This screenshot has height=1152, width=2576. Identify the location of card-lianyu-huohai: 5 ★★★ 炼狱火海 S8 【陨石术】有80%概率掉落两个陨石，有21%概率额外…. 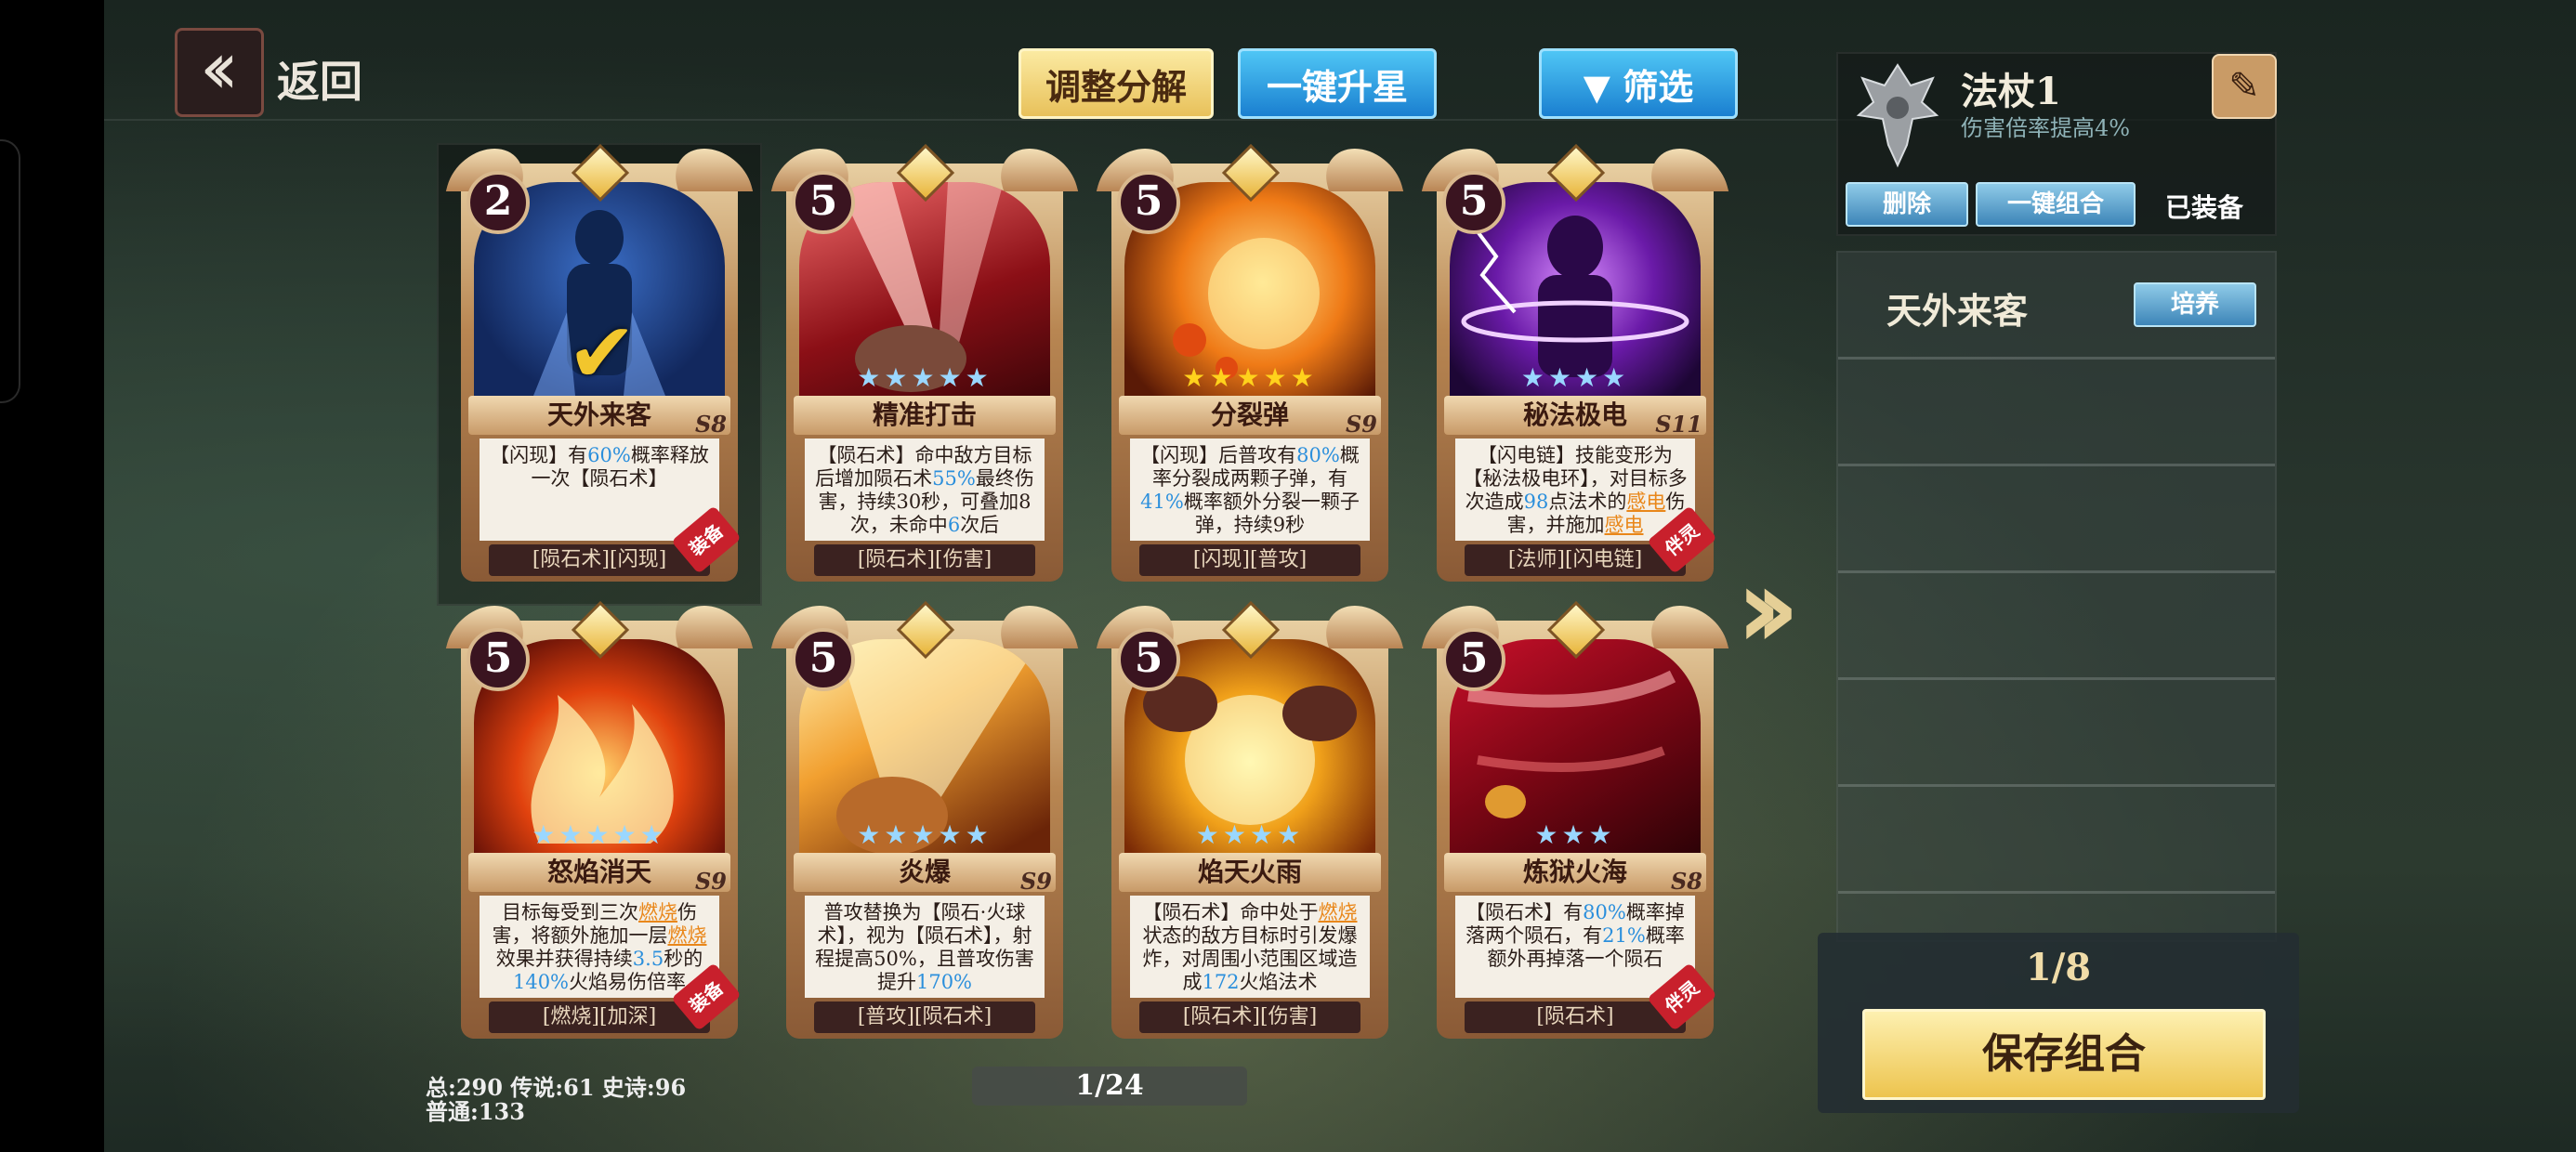
(1575, 824).